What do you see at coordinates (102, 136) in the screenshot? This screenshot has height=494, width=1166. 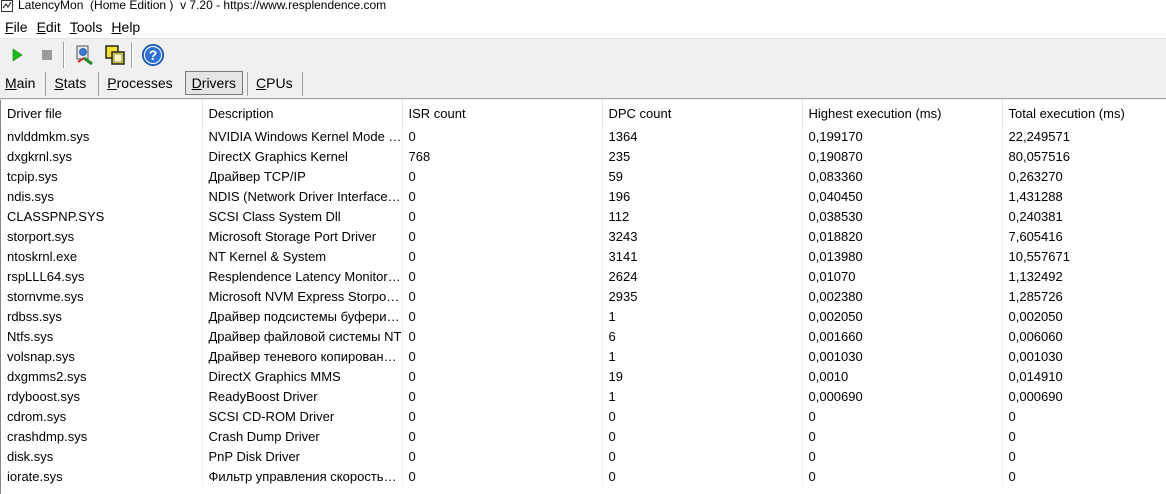 I see `cell-driver-file: nvlddmkm.sys` at bounding box center [102, 136].